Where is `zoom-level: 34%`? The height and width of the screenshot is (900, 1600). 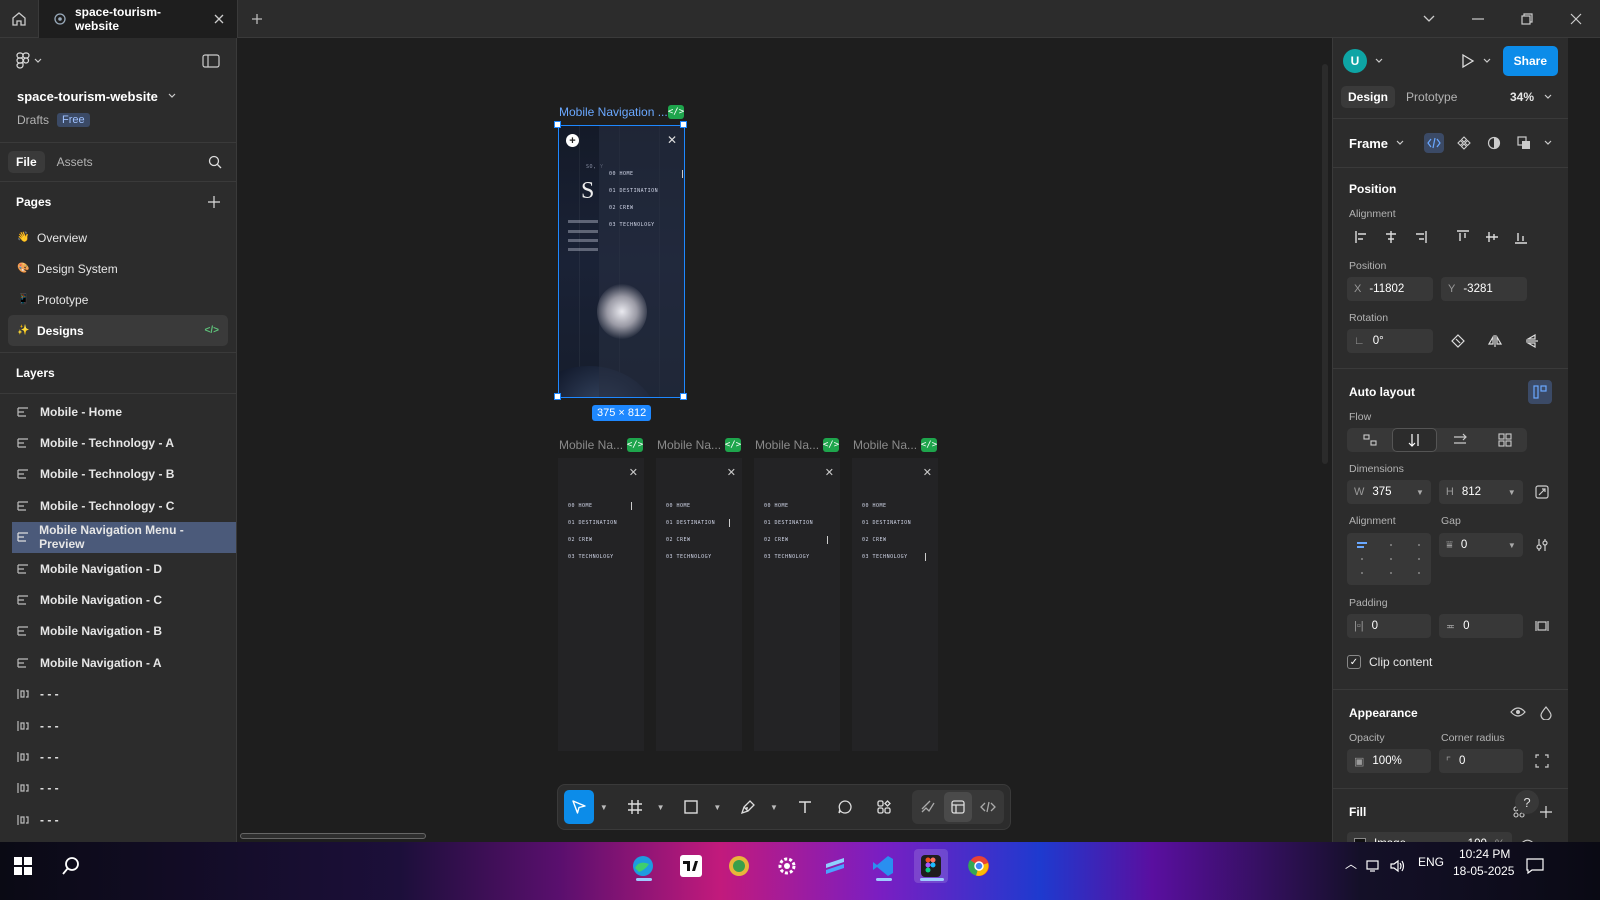
zoom-level: 34% is located at coordinates (1525, 97).